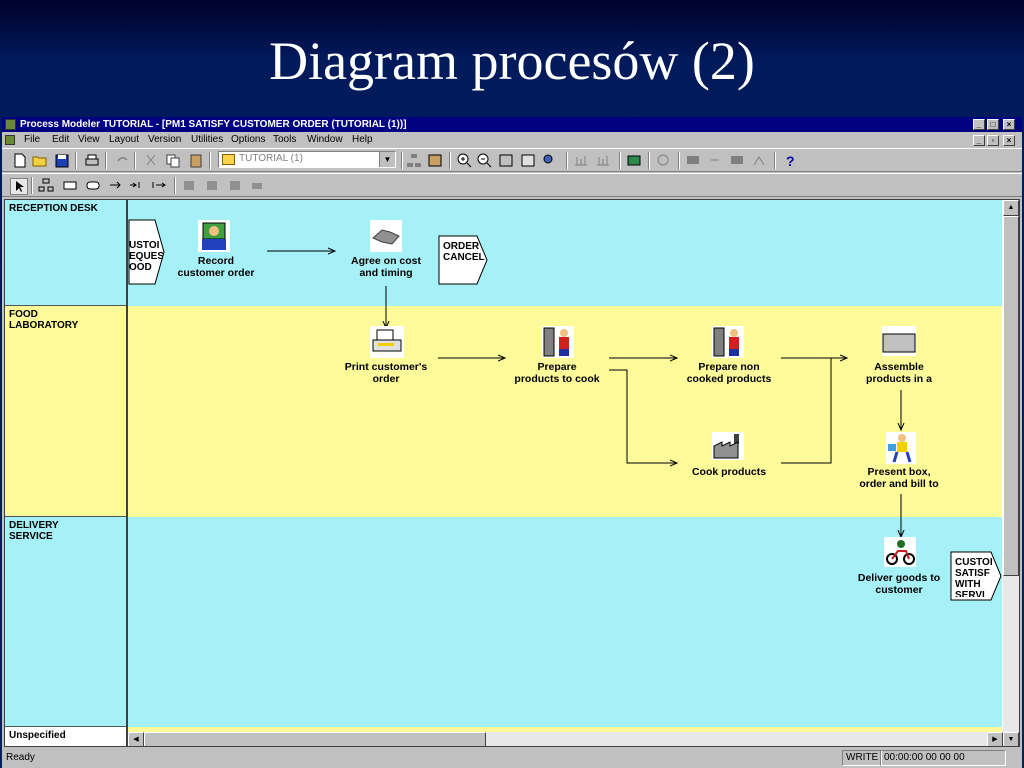 The height and width of the screenshot is (768, 1024). What do you see at coordinates (137, 185) in the screenshot?
I see `flow-in-icon` at bounding box center [137, 185].